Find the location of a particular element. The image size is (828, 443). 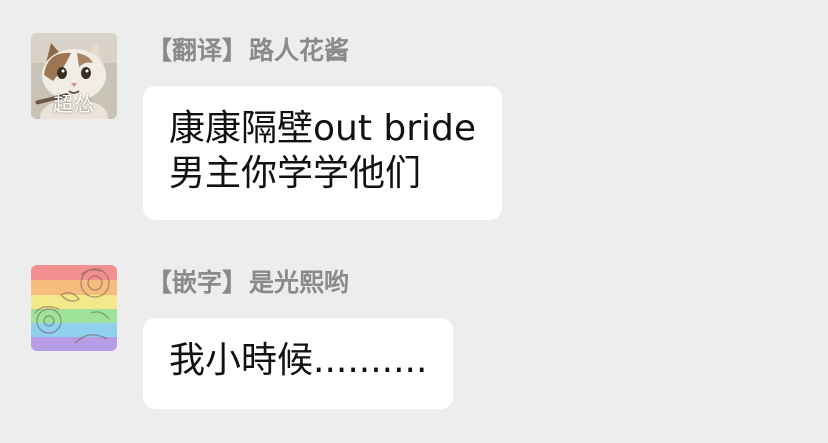

sender-nickname: 路人花酱 is located at coordinates (299, 50).